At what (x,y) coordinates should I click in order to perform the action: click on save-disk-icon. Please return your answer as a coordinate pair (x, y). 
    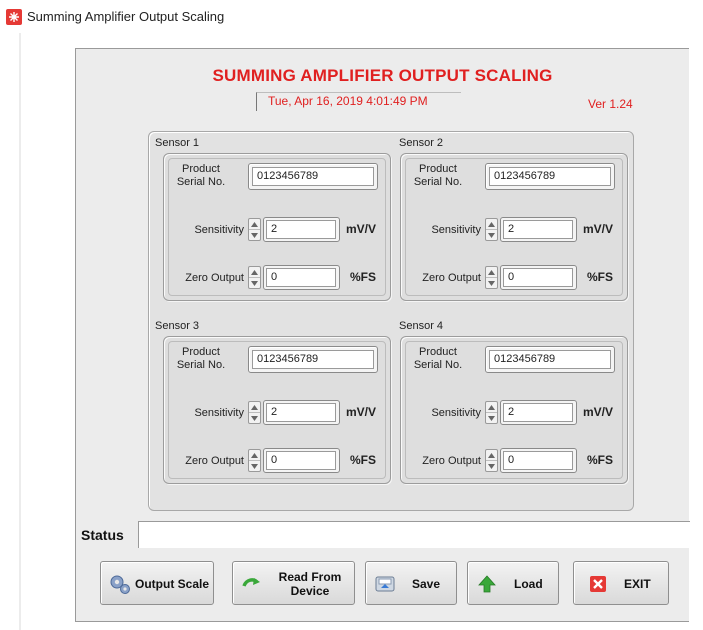
    Looking at the image, I should click on (385, 584).